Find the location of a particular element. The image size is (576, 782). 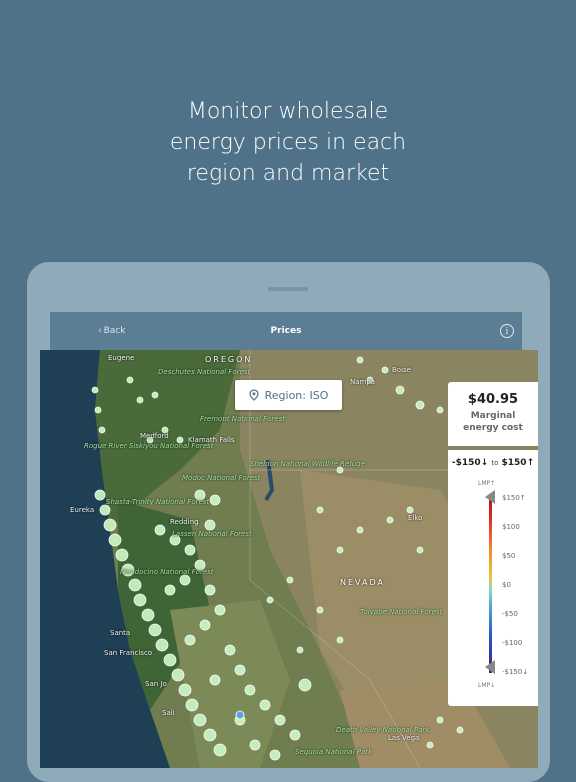

headline-line-2: energy prices in each is located at coordinates (288, 142).